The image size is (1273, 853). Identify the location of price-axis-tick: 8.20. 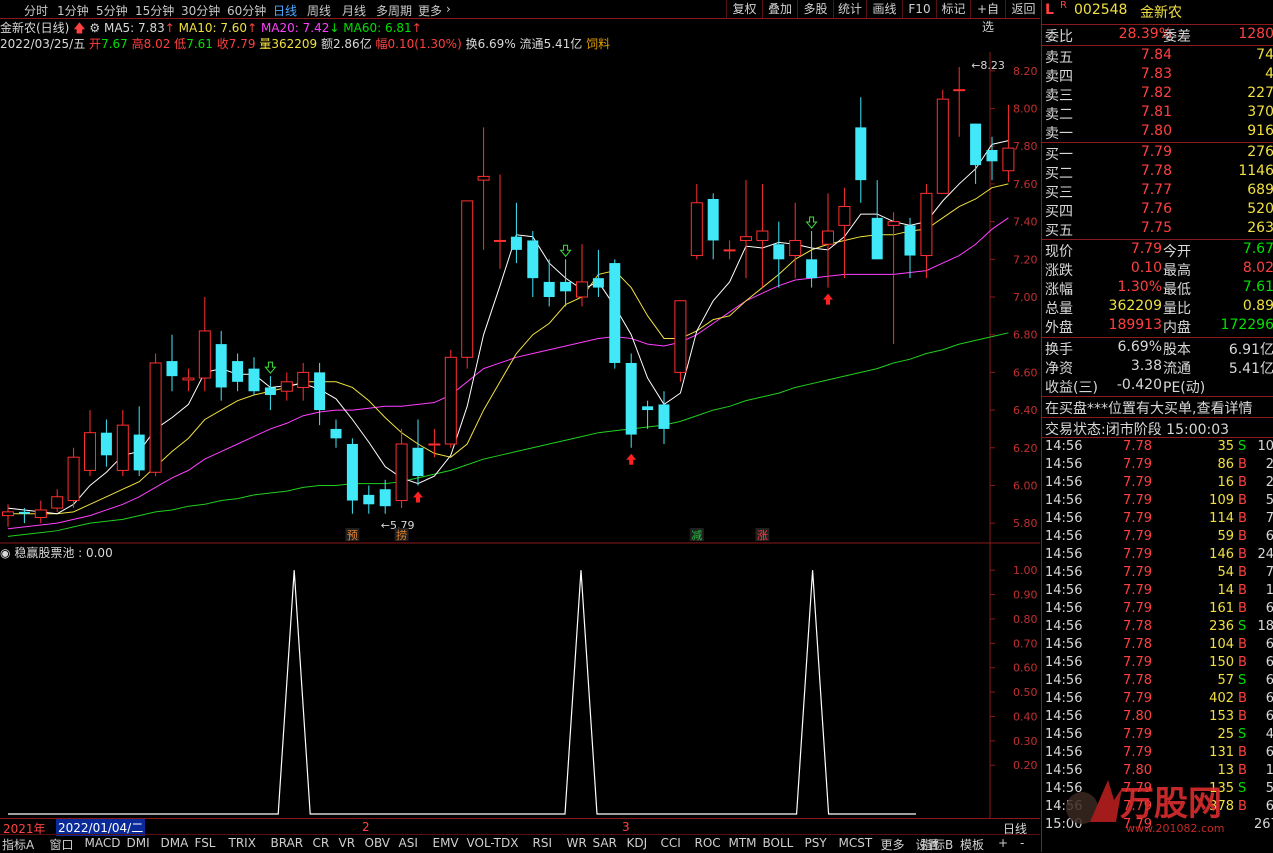
(1025, 71).